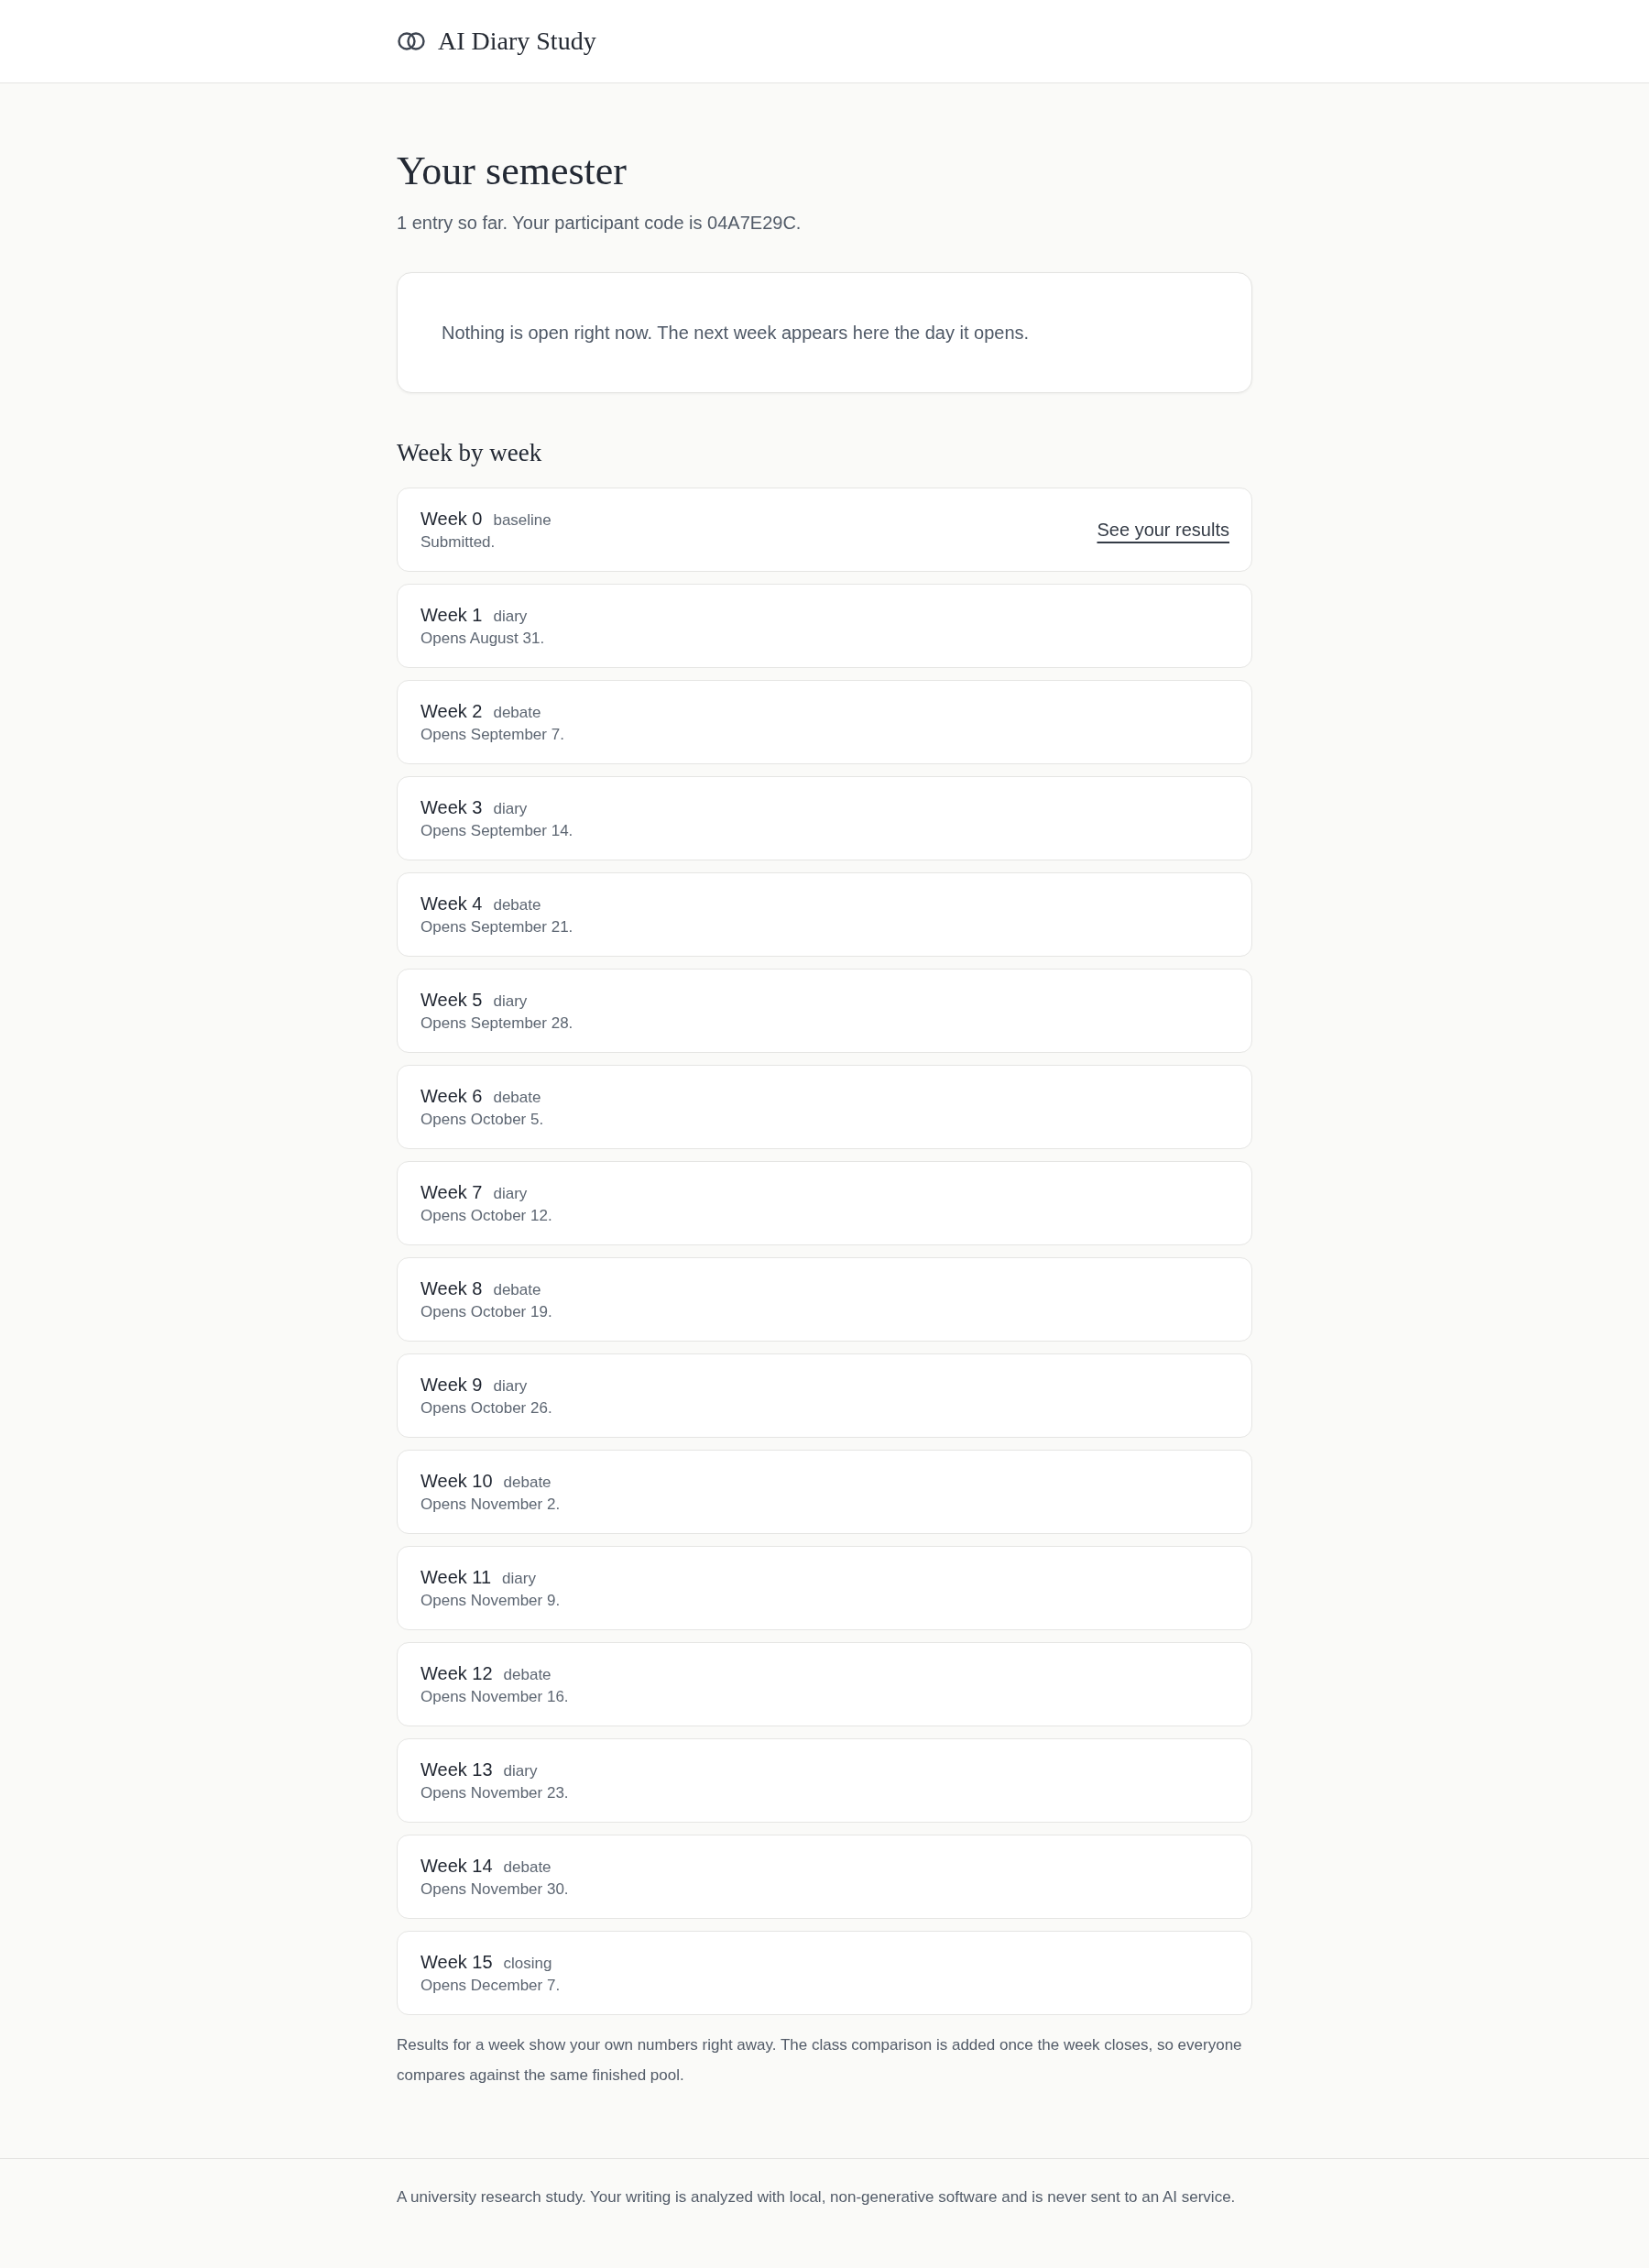 This screenshot has height=2268, width=1649. Describe the element at coordinates (496, 927) in the screenshot. I see `week-status: Opens September 21.` at that location.